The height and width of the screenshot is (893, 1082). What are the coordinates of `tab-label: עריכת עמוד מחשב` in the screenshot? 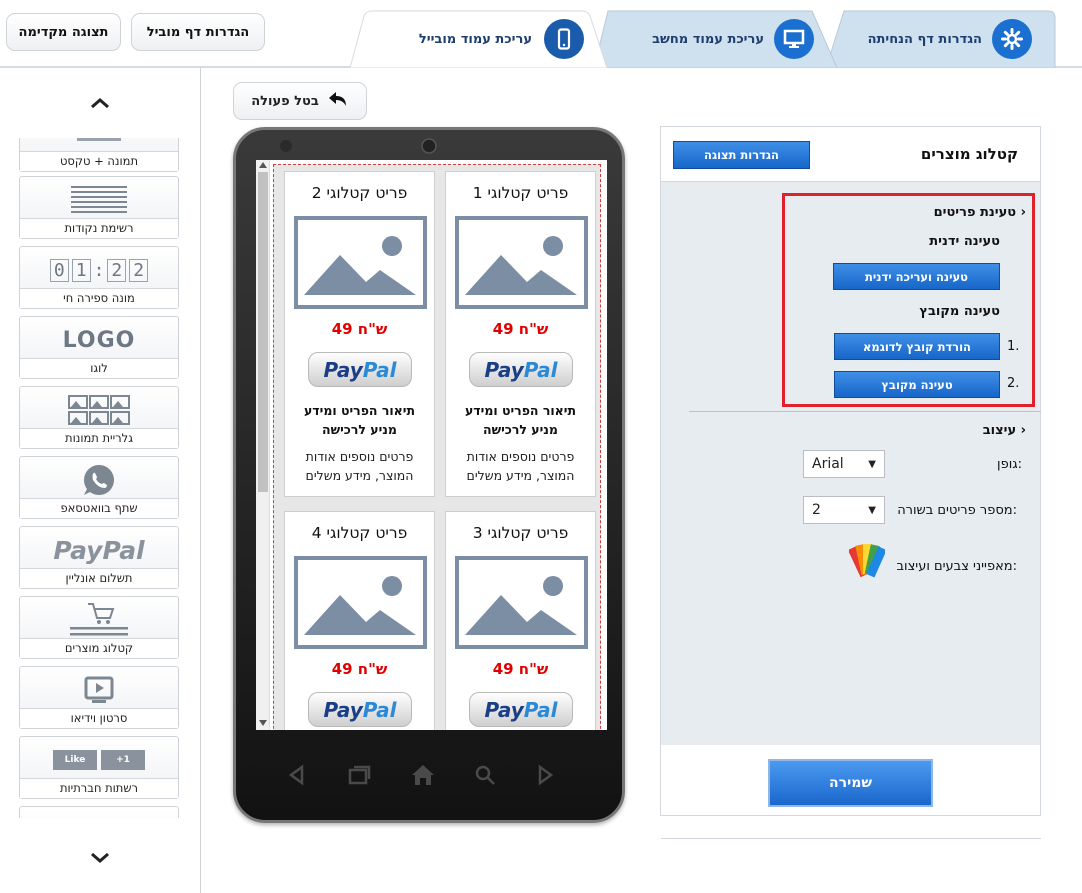 It's located at (708, 39).